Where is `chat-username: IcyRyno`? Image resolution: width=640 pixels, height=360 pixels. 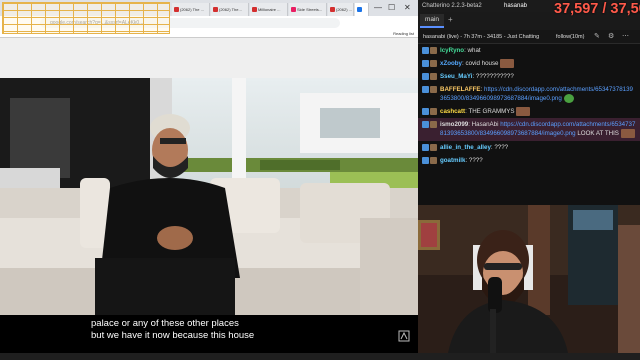 chat-username: IcyRyno is located at coordinates (452, 50).